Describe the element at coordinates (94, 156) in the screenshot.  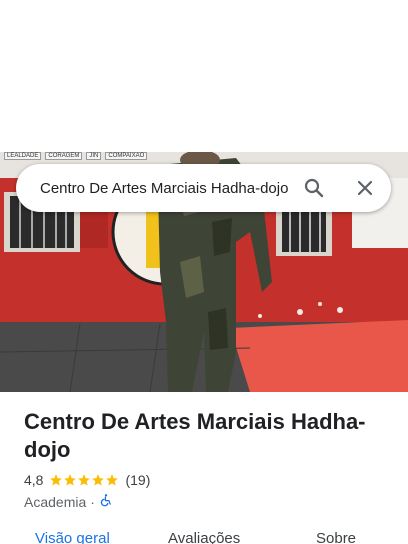
I see `wall-sign: JIN` at that location.